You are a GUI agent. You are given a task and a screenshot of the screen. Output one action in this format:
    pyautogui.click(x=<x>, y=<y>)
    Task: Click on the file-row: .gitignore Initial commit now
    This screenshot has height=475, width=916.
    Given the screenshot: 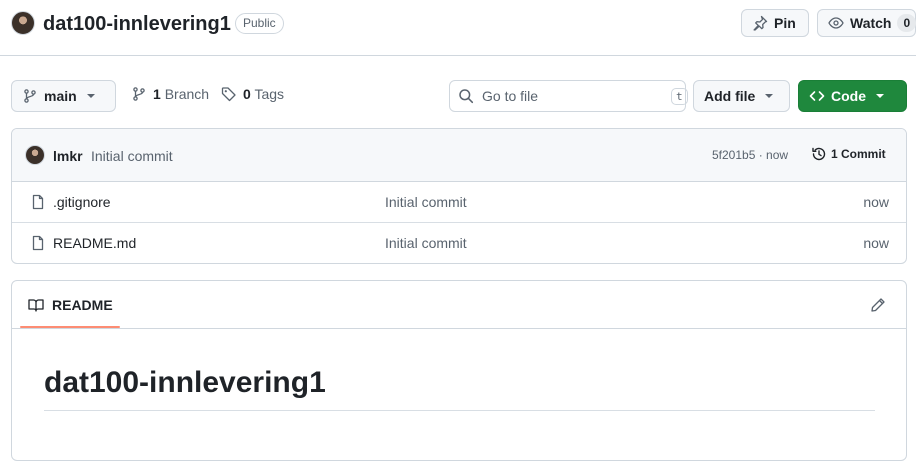 What is the action you would take?
    pyautogui.click(x=459, y=202)
    